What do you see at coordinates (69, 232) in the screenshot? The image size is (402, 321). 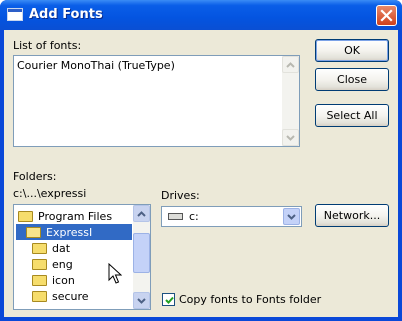 I see `folder-item-label: ExpressI` at bounding box center [69, 232].